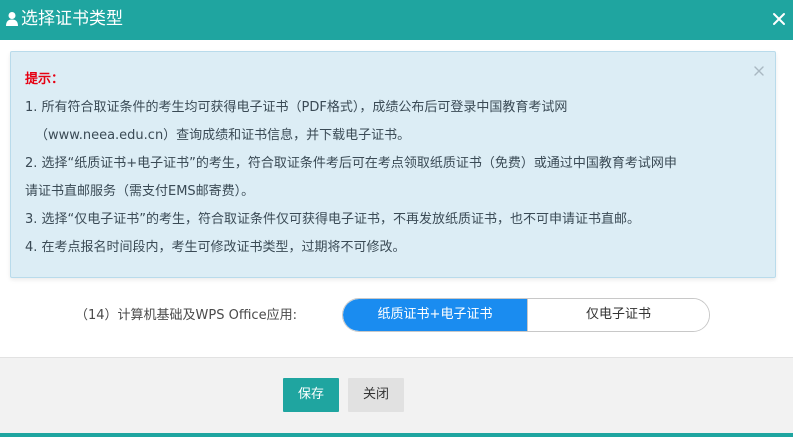 The height and width of the screenshot is (437, 793). I want to click on option-paper-and-electronic: 纸质证书+电子证书, so click(435, 315).